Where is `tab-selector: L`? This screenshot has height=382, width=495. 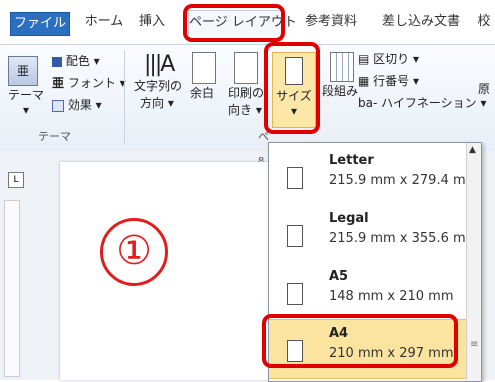
tab-selector: L is located at coordinates (16, 180).